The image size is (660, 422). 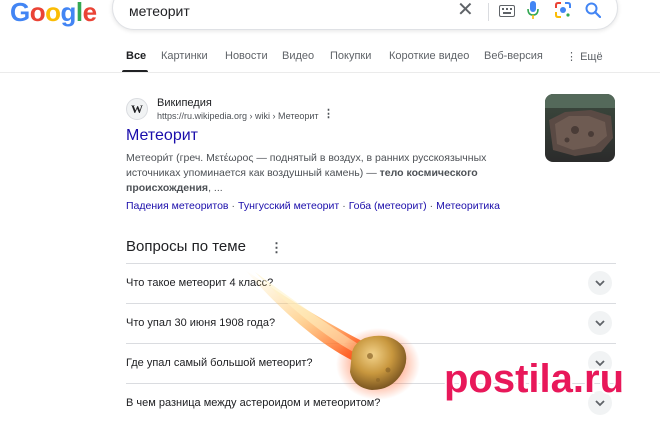 What do you see at coordinates (184, 103) in the screenshot?
I see `result-site-name: Википедия` at bounding box center [184, 103].